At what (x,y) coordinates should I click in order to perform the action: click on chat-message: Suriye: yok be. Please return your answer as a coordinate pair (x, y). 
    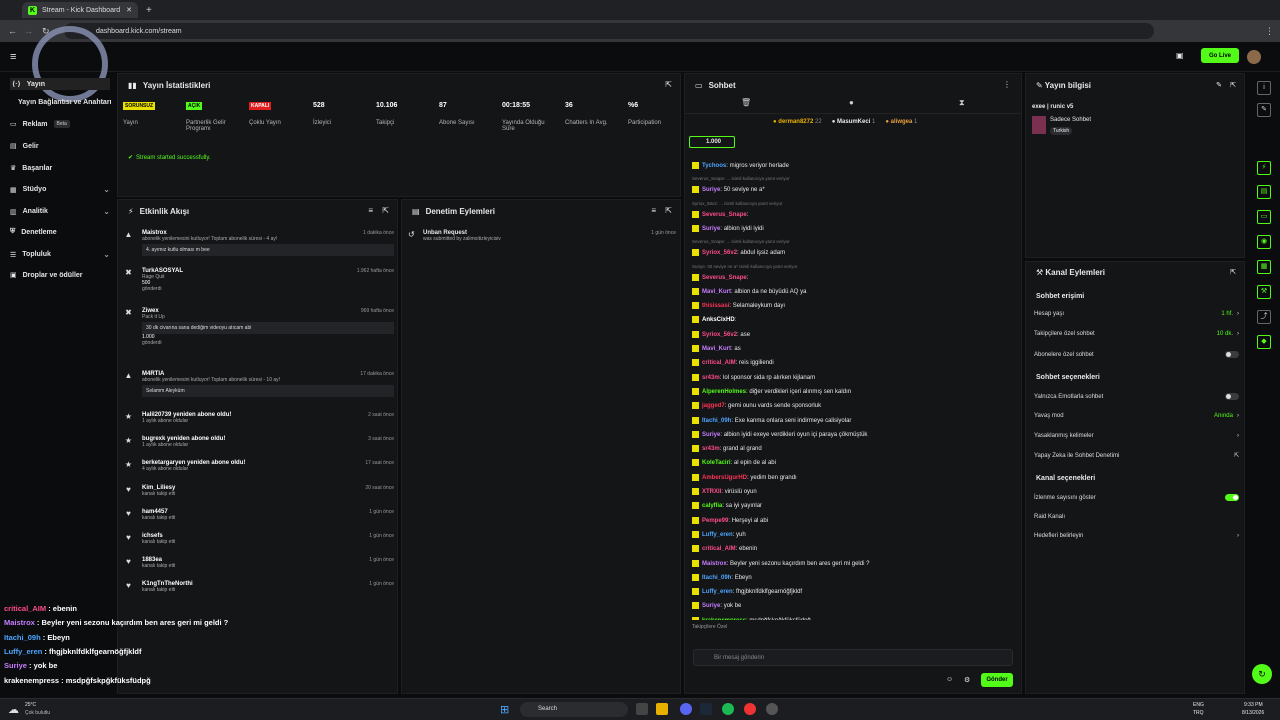
    Looking at the image, I should click on (716, 605).